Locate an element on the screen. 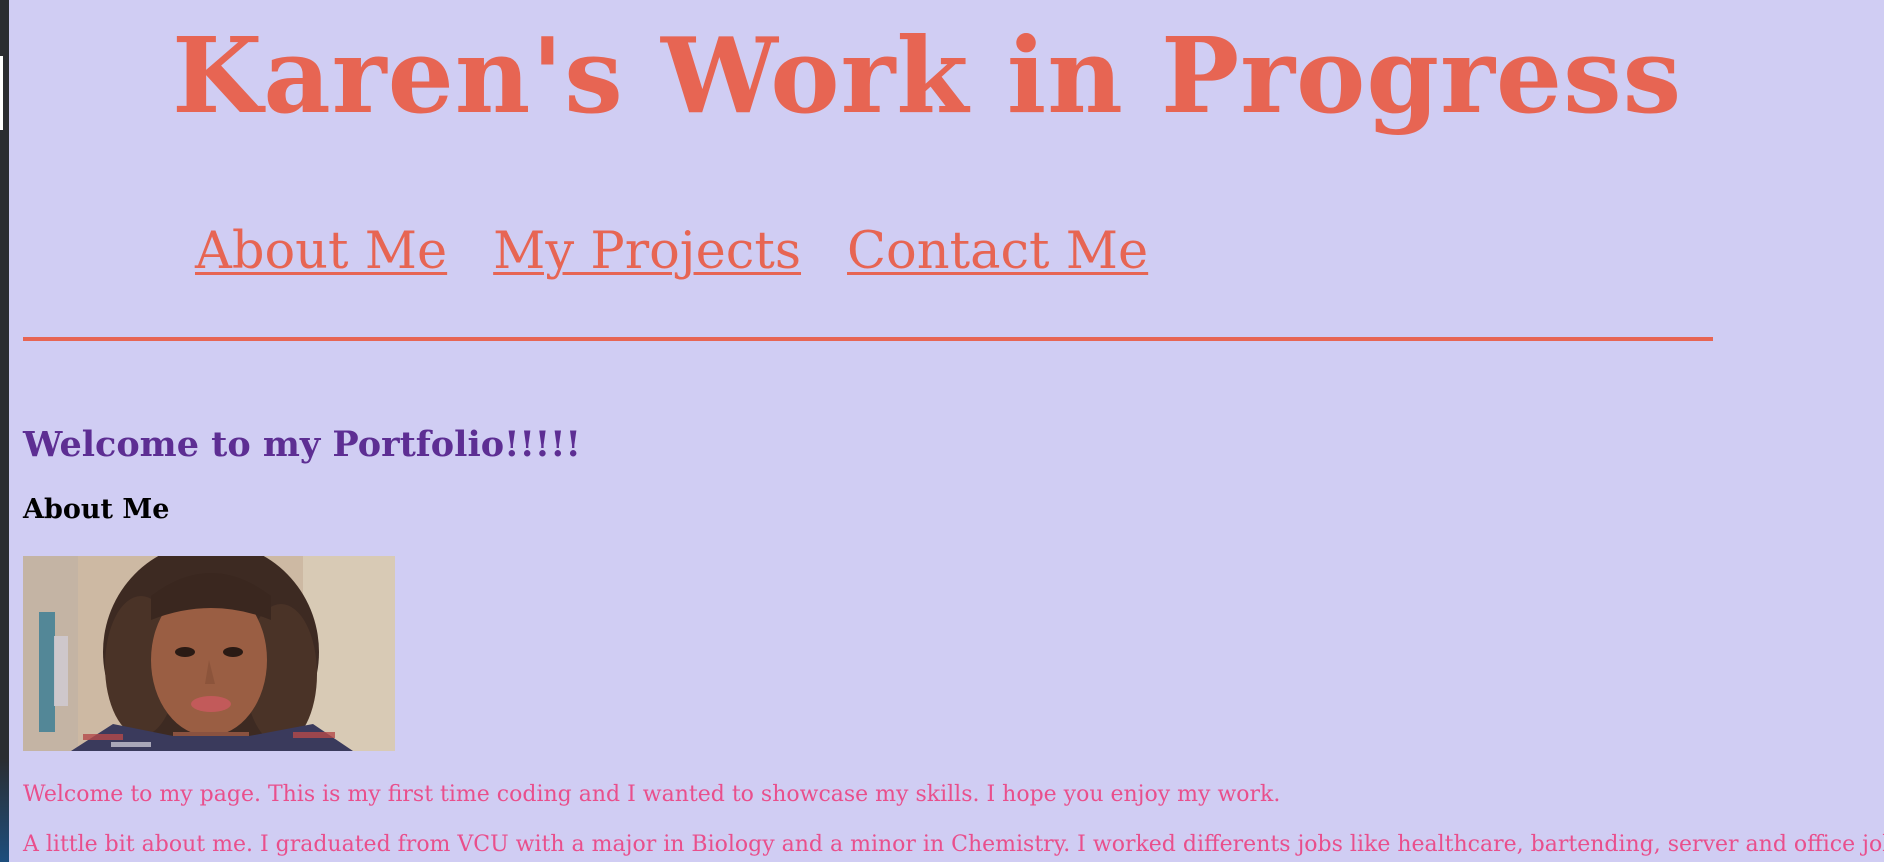 This screenshot has width=1884, height=862. nav-link-about-me: About Me is located at coordinates (321, 252).